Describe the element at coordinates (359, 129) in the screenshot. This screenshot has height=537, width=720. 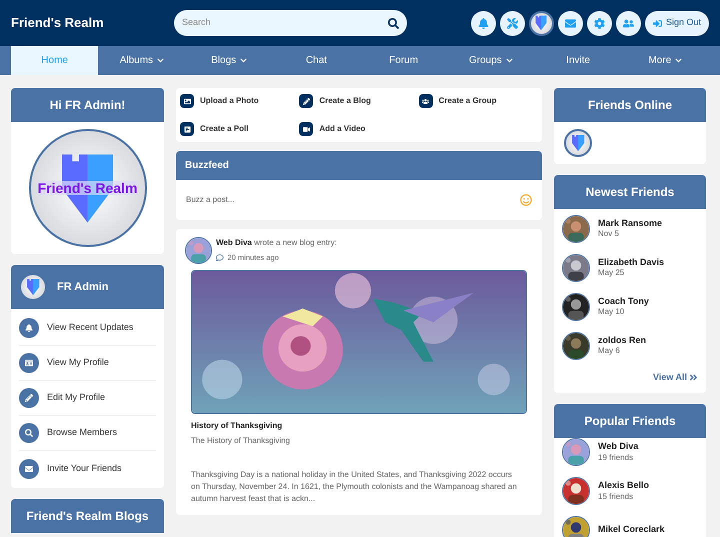
I see `action-link: Add a Video` at that location.